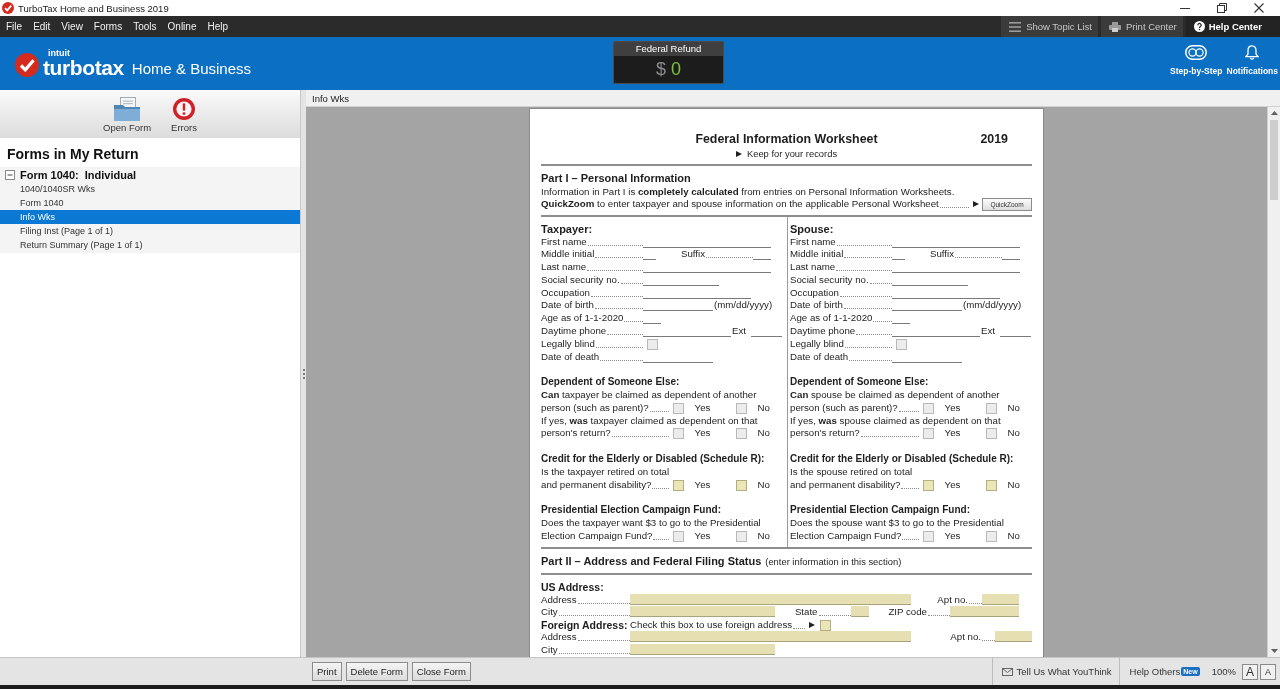  What do you see at coordinates (150, 231) in the screenshot?
I see `tree-item: Filing Inst (Page 1 of 1)` at bounding box center [150, 231].